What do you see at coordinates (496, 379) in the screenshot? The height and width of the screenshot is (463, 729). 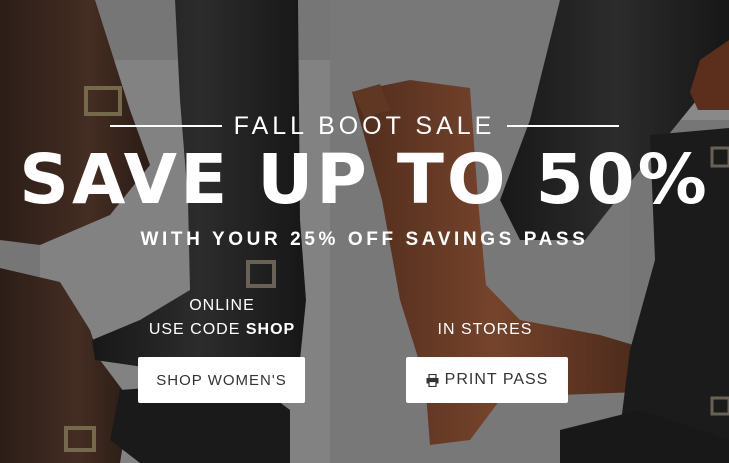 I see `print-pass-label: PRINT PASS` at bounding box center [496, 379].